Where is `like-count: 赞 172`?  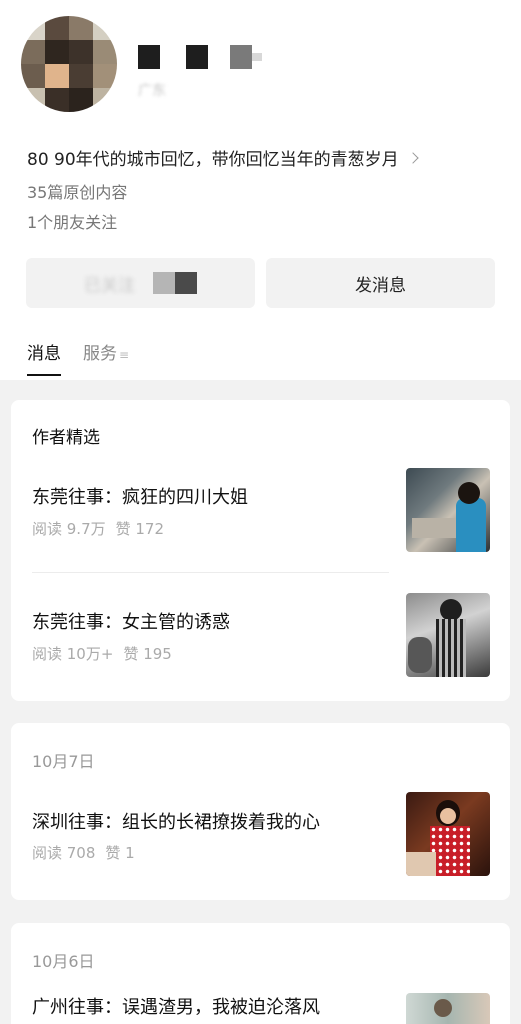
like-count: 赞 172 is located at coordinates (140, 529).